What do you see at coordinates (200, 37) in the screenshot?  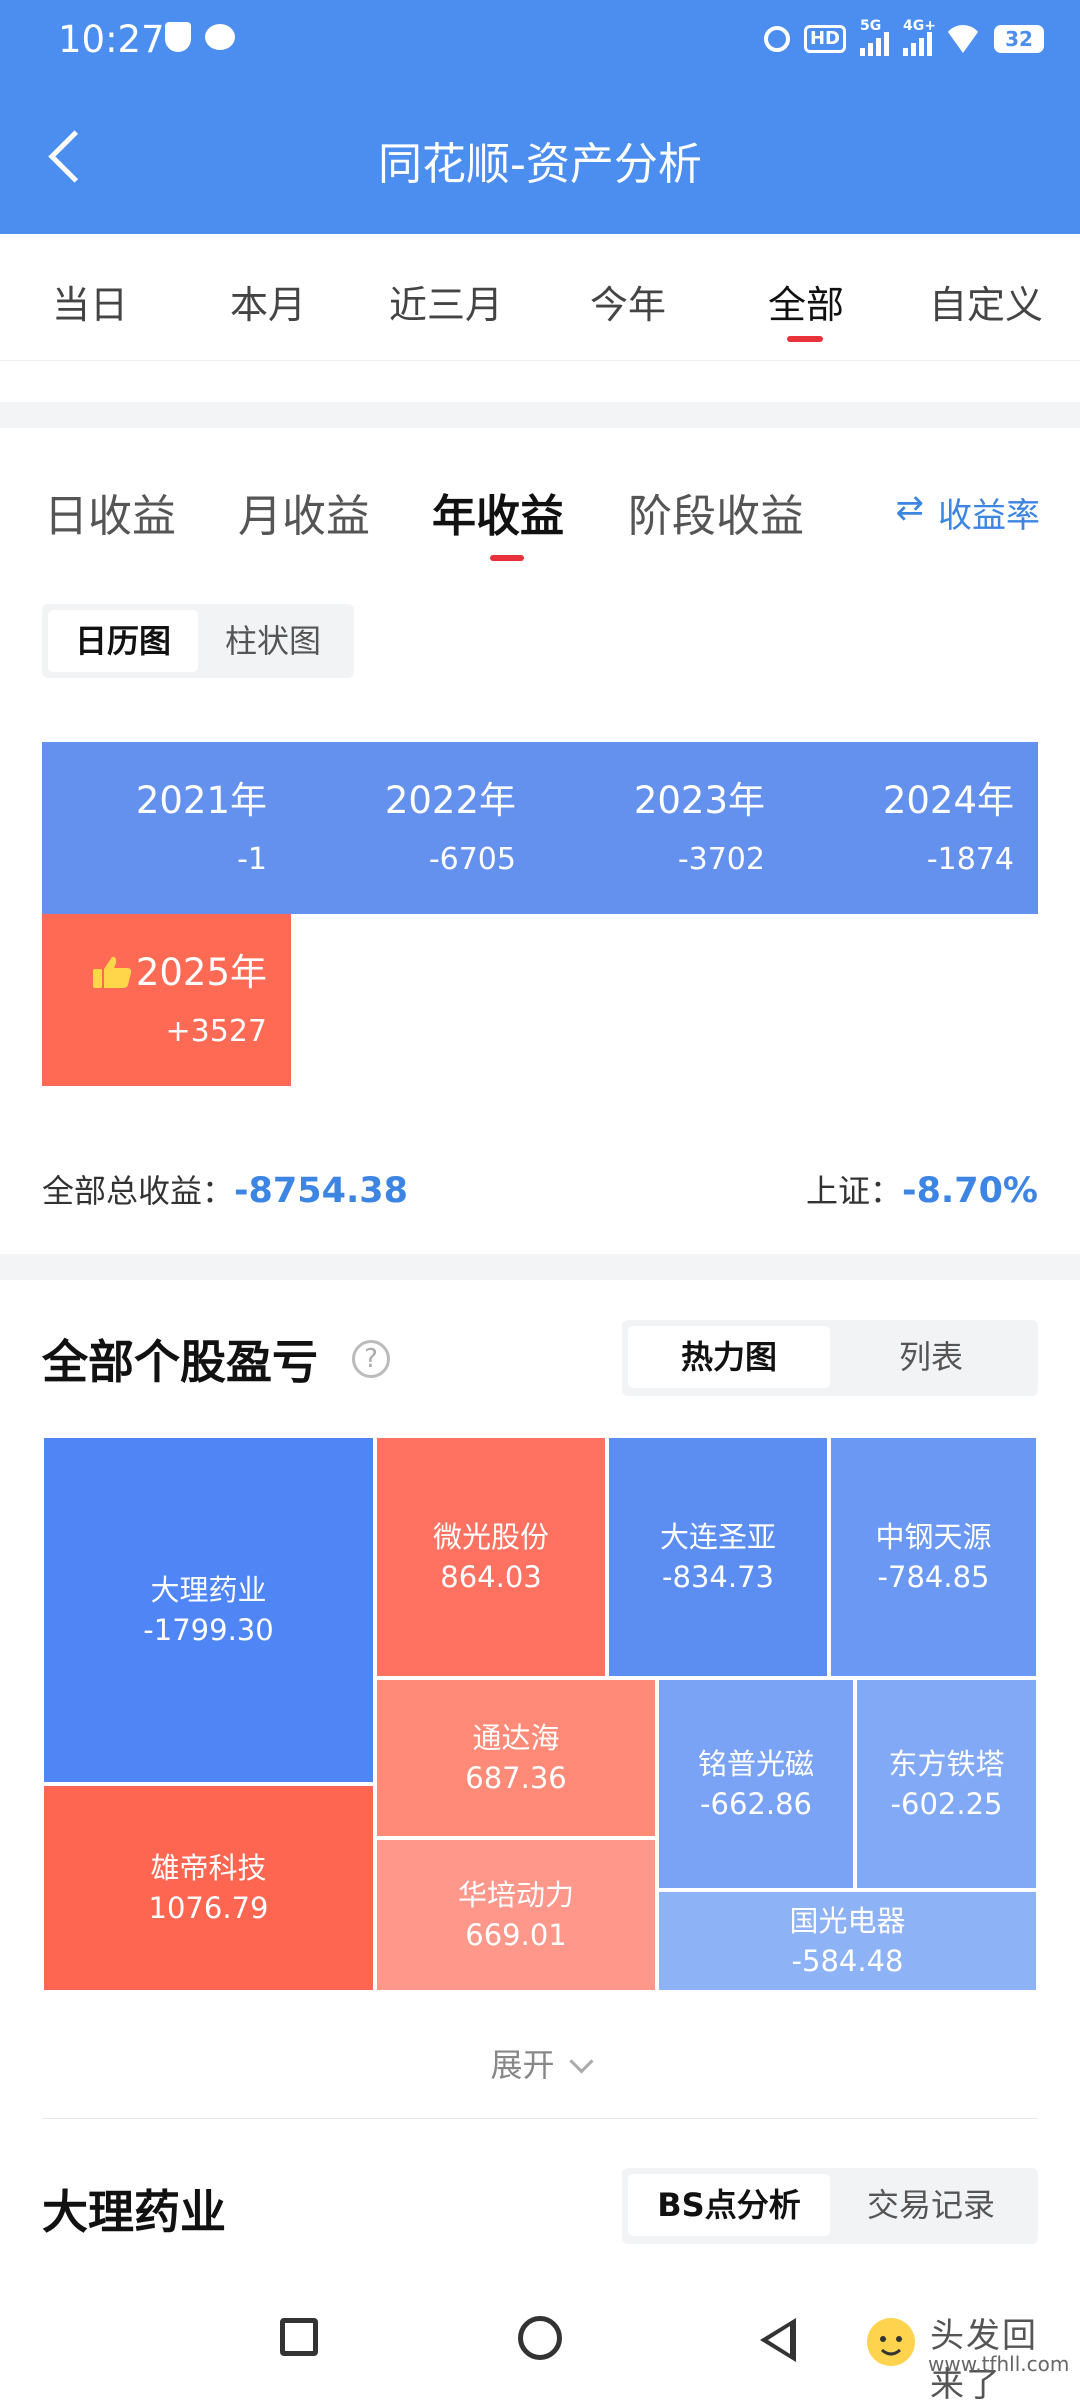 I see `status-notification-icons` at bounding box center [200, 37].